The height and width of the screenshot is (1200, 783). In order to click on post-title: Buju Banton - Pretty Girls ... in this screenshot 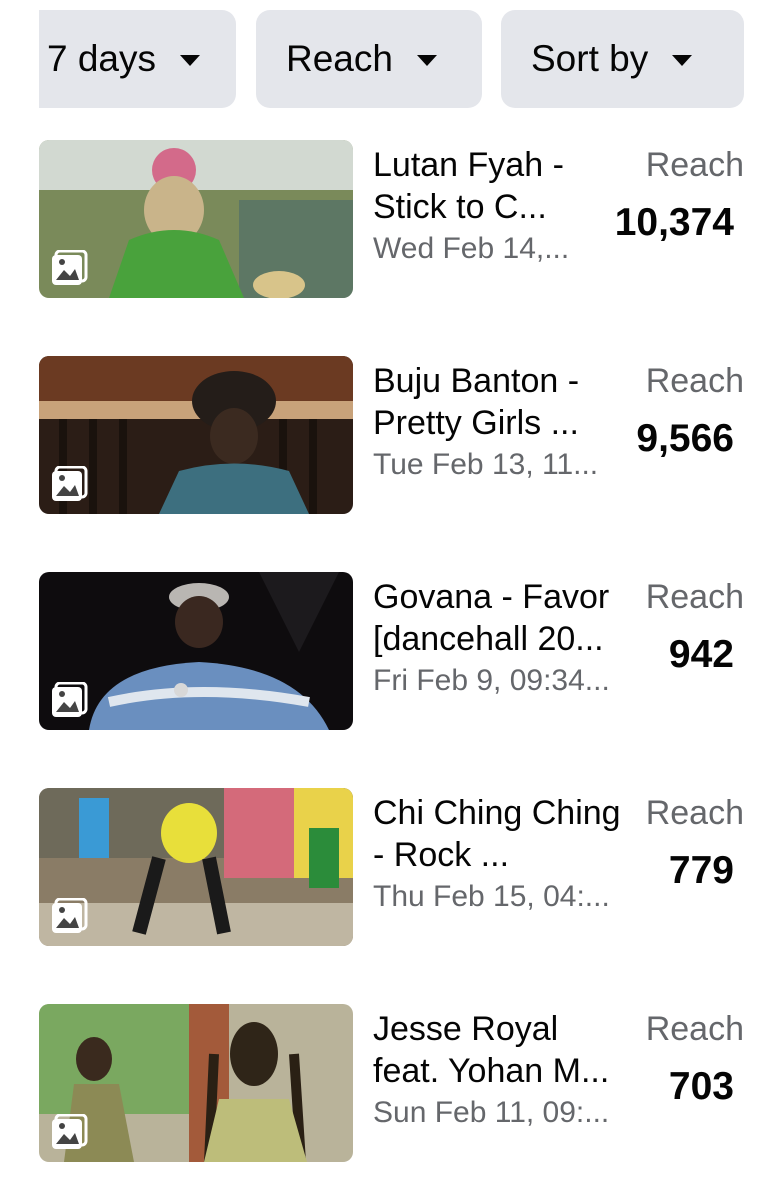, I will do `click(476, 402)`.